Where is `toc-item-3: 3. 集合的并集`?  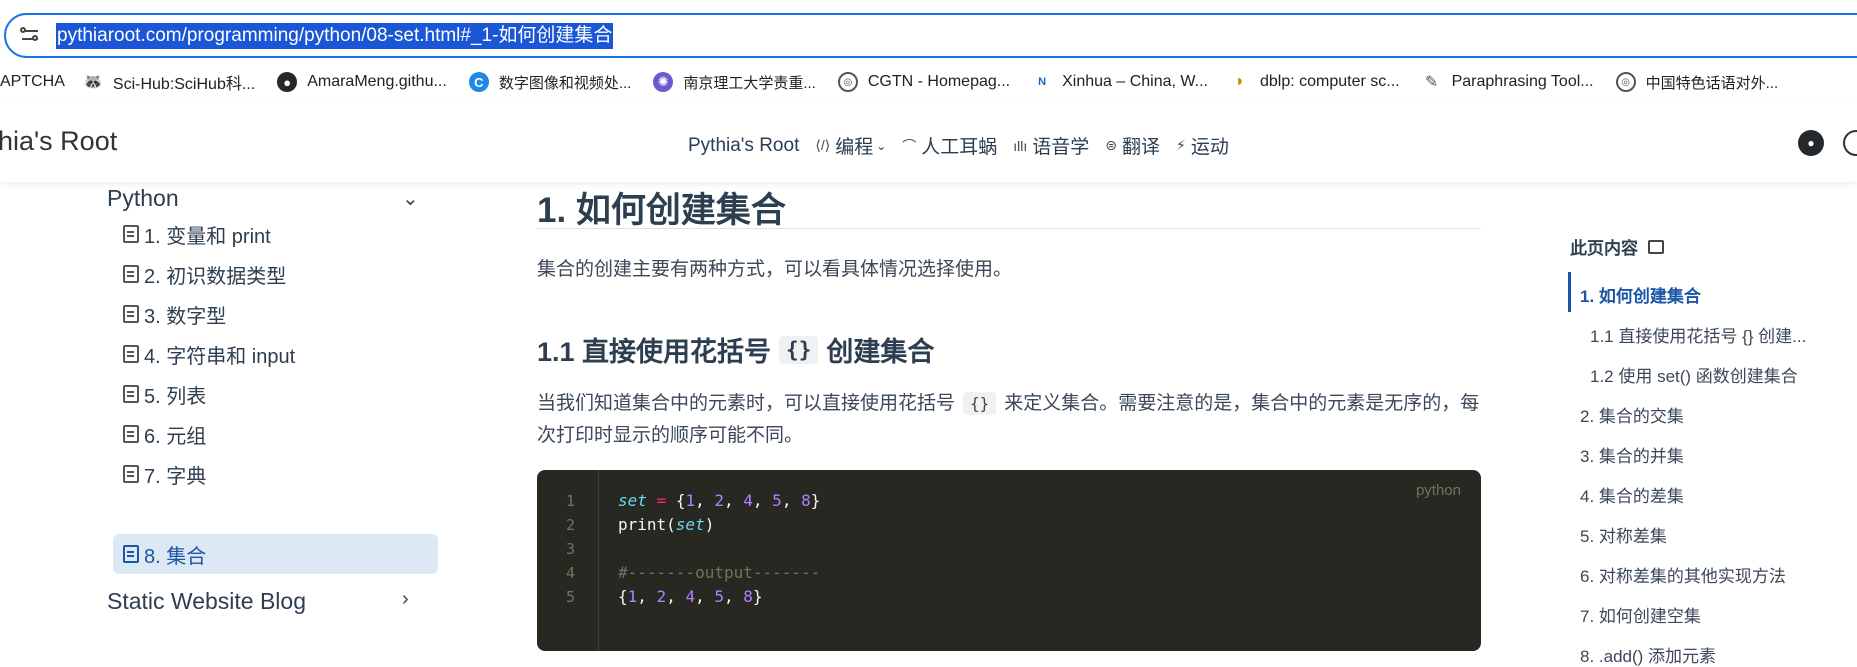
toc-item-3: 3. 集合的并集 is located at coordinates (1632, 454).